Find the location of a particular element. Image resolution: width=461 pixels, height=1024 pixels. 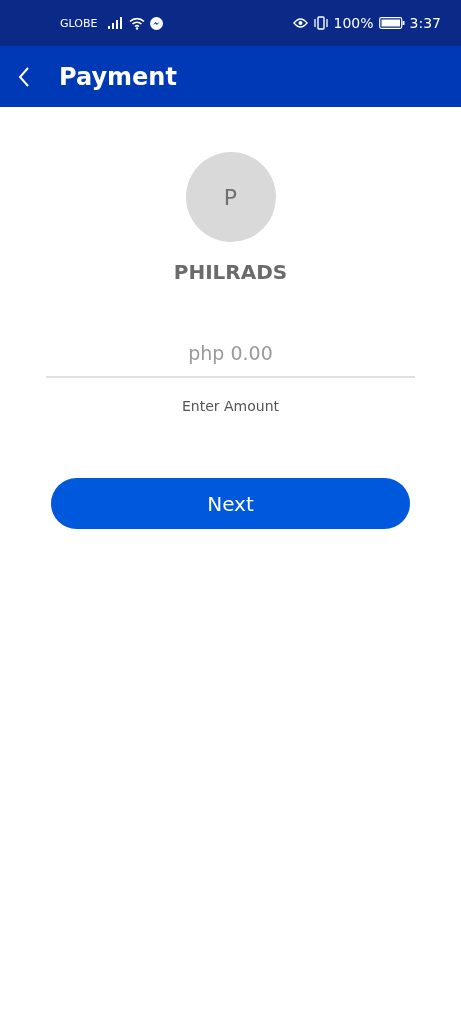

battery-icon is located at coordinates (391, 23).